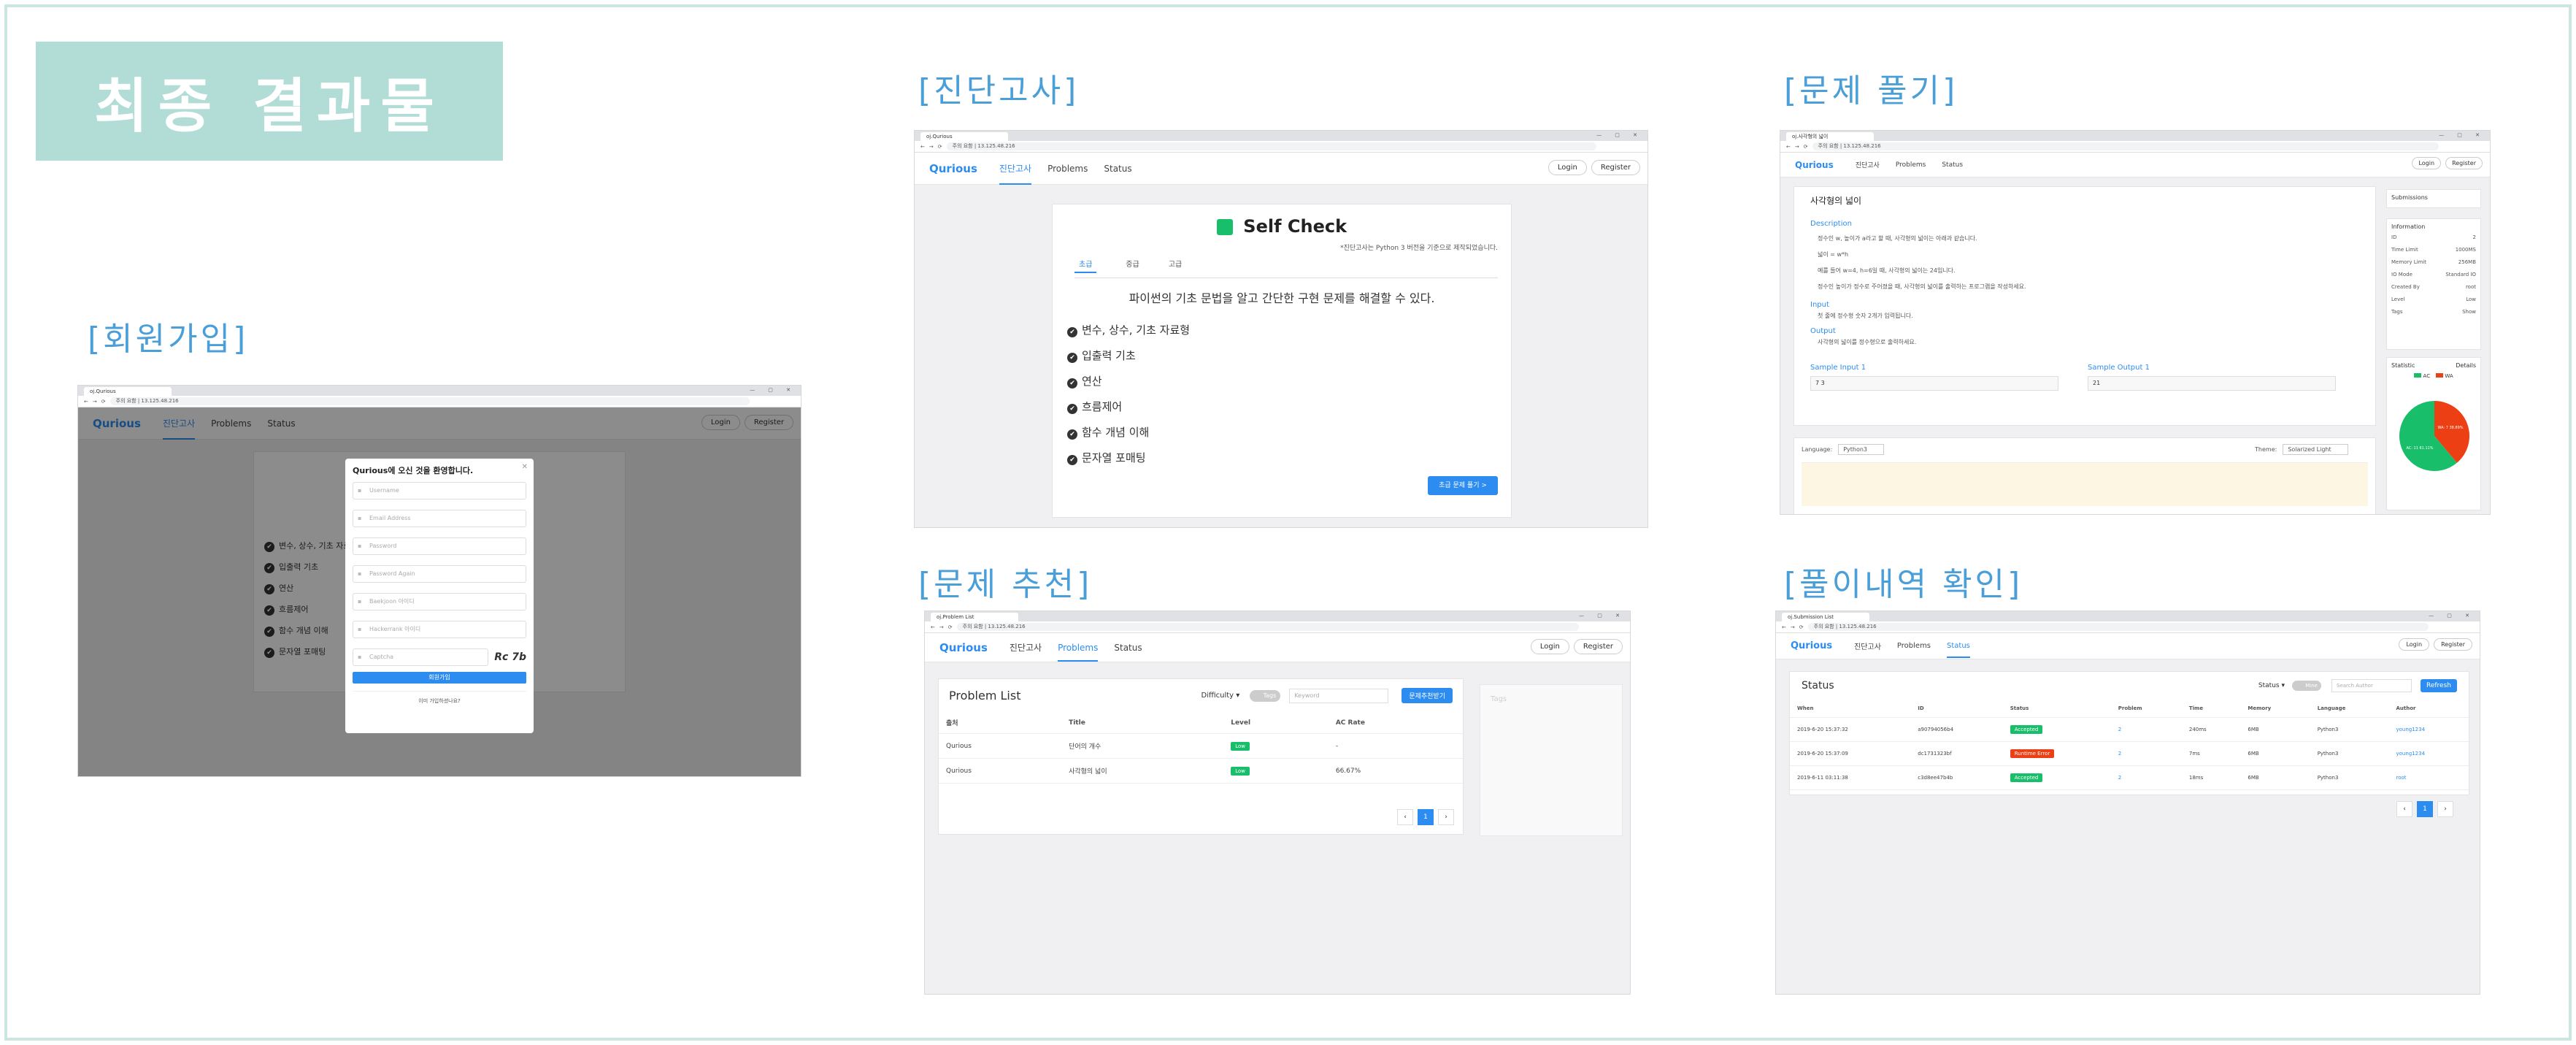 The height and width of the screenshot is (1045, 2576). Describe the element at coordinates (1427, 695) in the screenshot. I see `recommend-button: 문제추천받기` at that location.